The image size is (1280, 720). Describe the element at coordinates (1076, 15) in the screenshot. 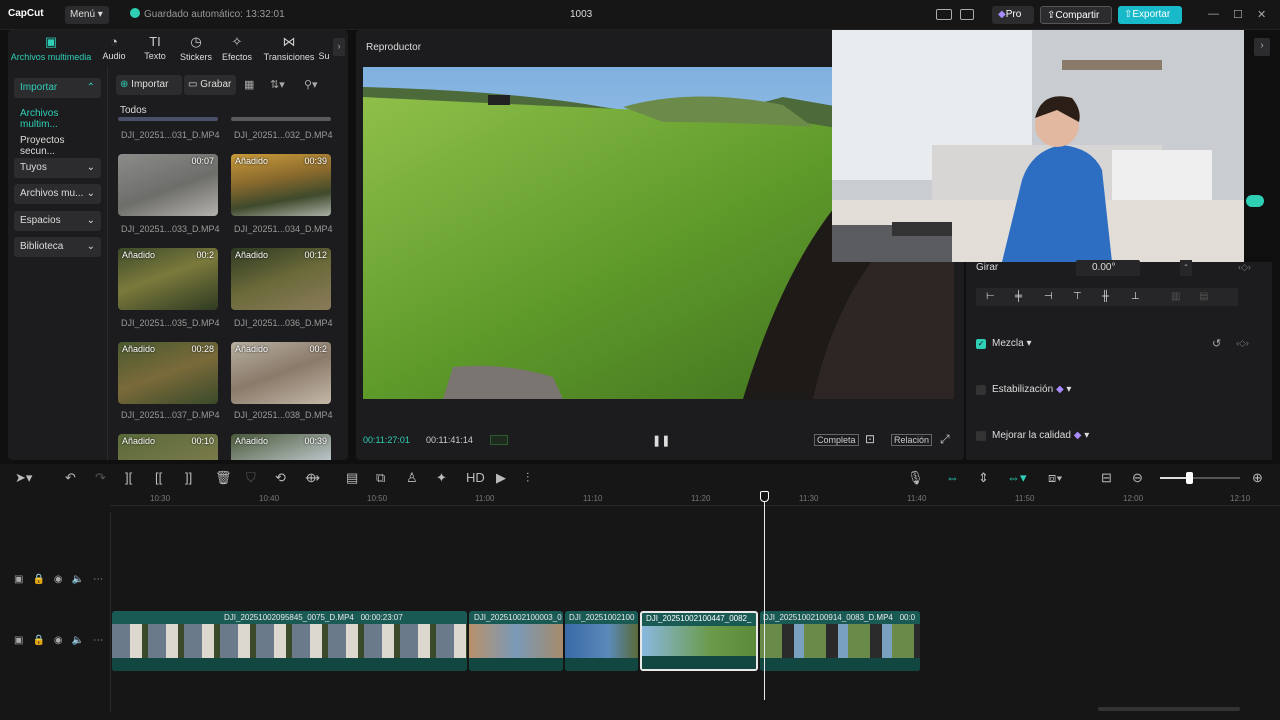

I see `share-button: ⇪Compartir` at that location.